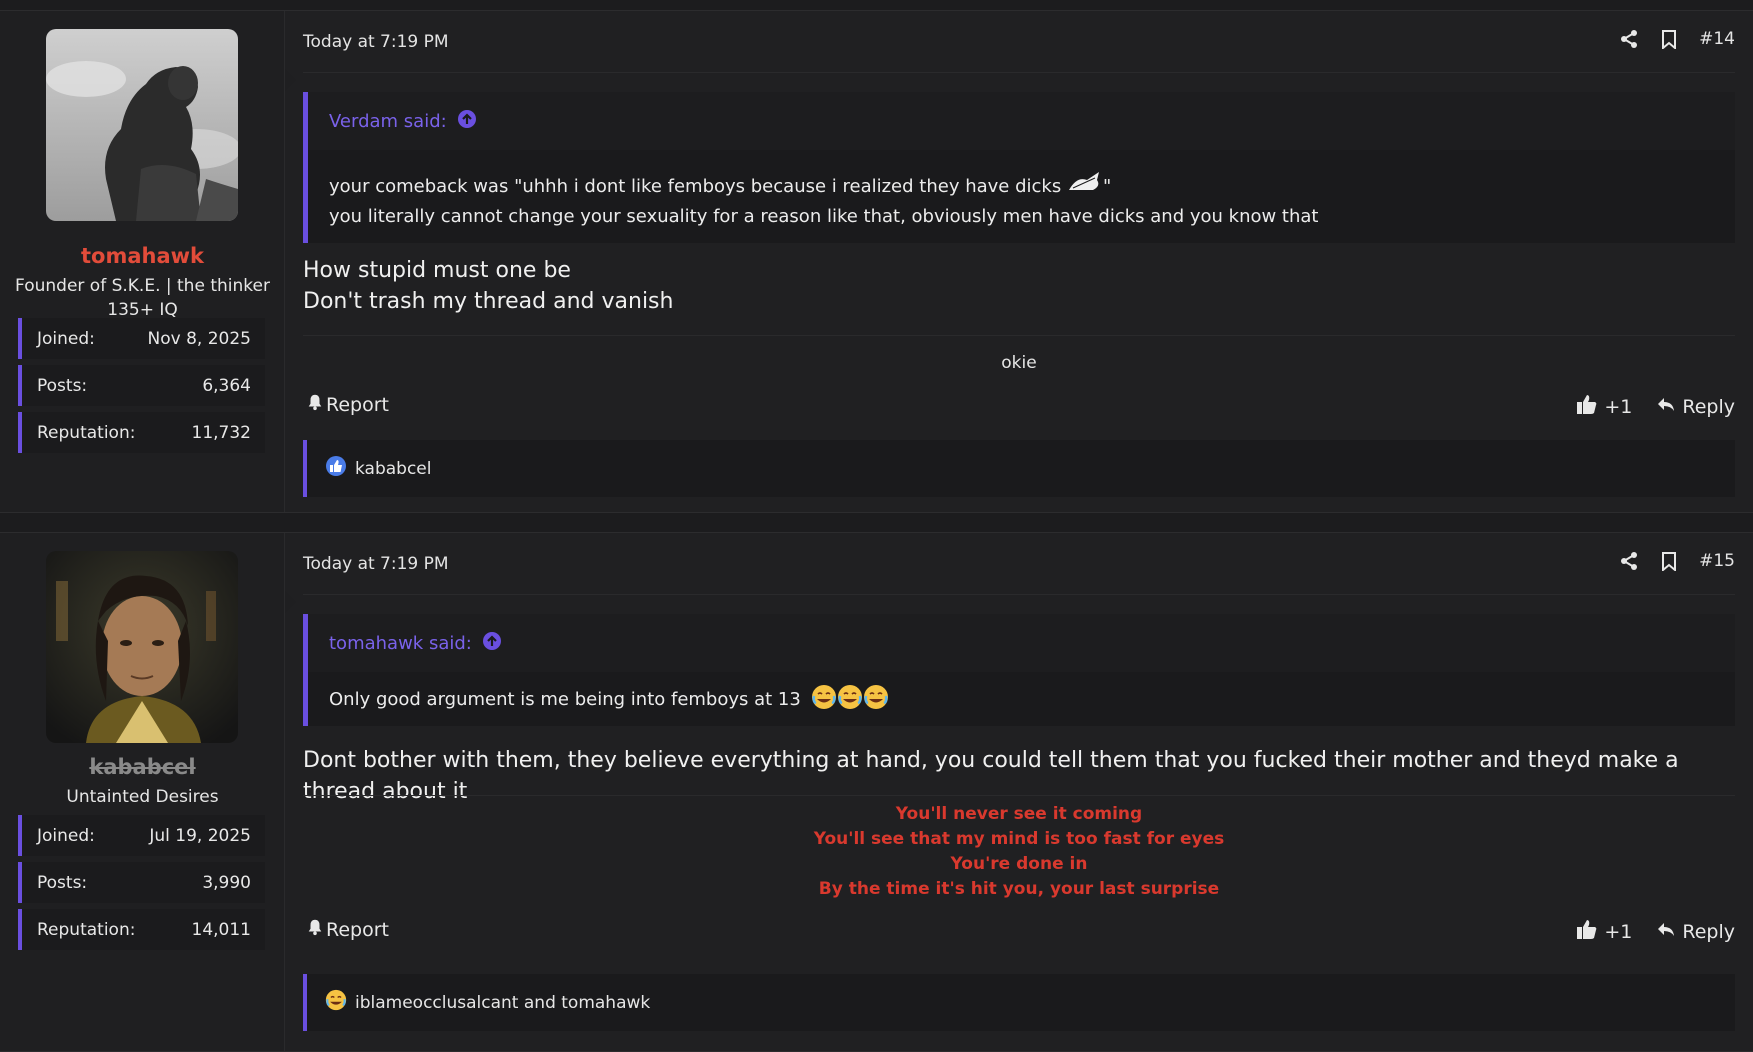  Describe the element at coordinates (1717, 561) in the screenshot. I see `post-number: #15` at that location.